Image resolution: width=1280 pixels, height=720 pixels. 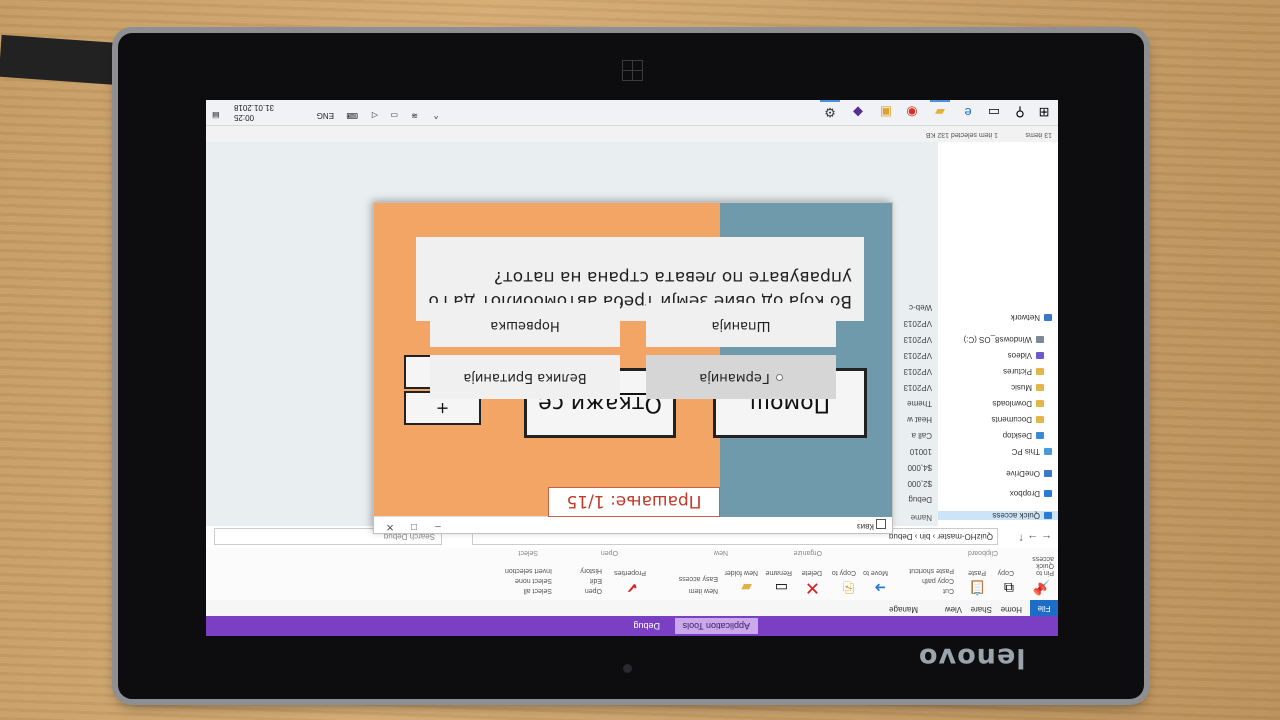 What do you see at coordinates (325, 115) in the screenshot?
I see `language-indicator: ENG` at bounding box center [325, 115].